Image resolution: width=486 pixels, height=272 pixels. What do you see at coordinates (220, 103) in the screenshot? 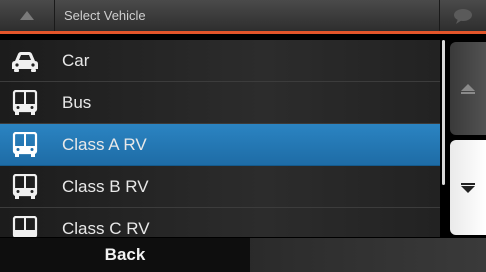
I see `vehicle-item-bus: Bus` at bounding box center [220, 103].